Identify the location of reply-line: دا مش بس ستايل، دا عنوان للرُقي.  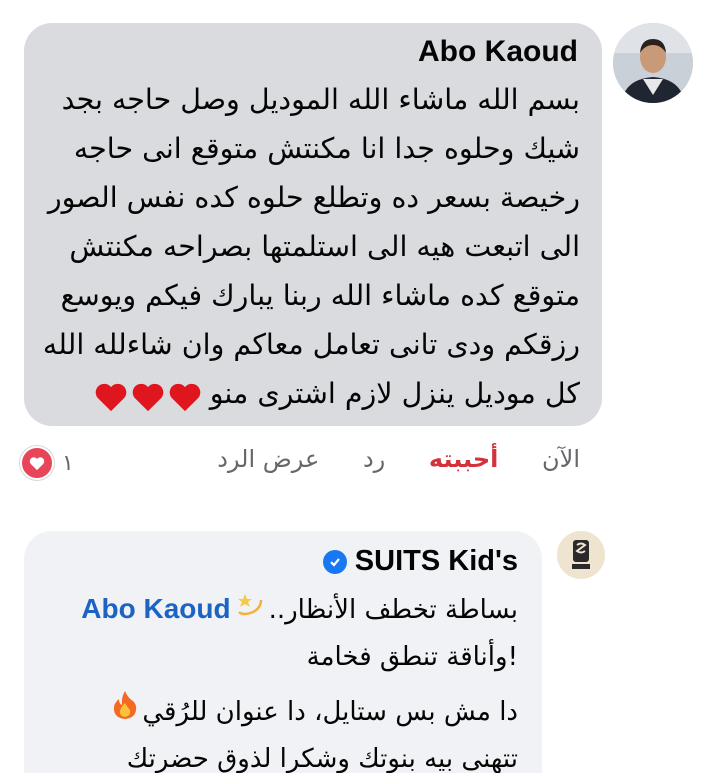
(278, 712).